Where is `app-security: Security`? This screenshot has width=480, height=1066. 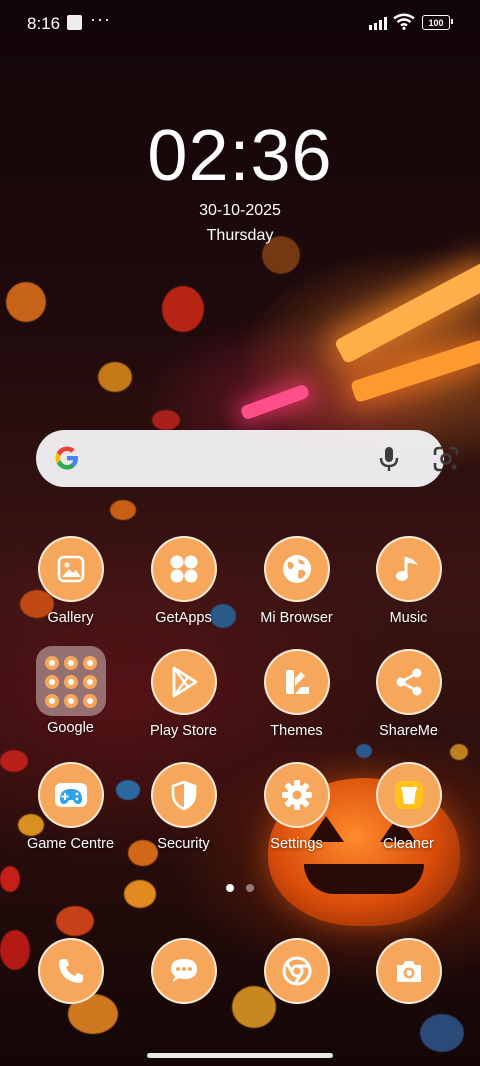 app-security: Security is located at coordinates (183, 807).